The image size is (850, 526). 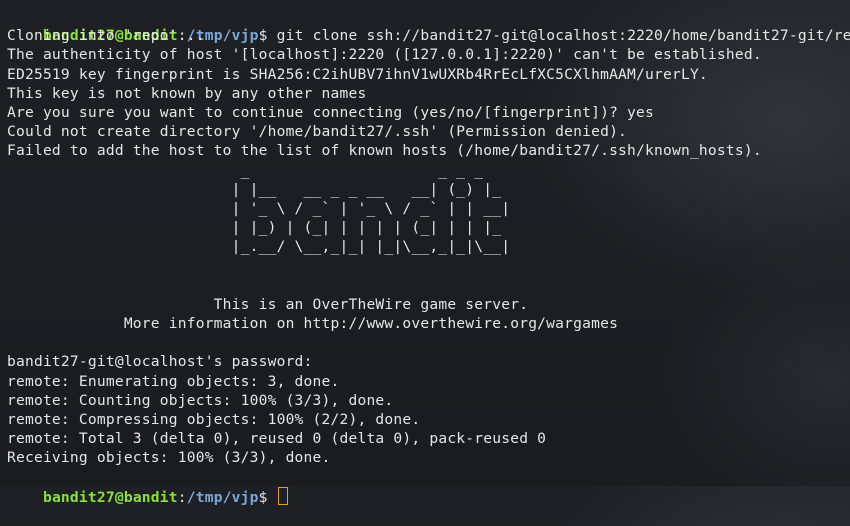 What do you see at coordinates (222, 497) in the screenshot?
I see `prompt-path: /tmp/vjp` at bounding box center [222, 497].